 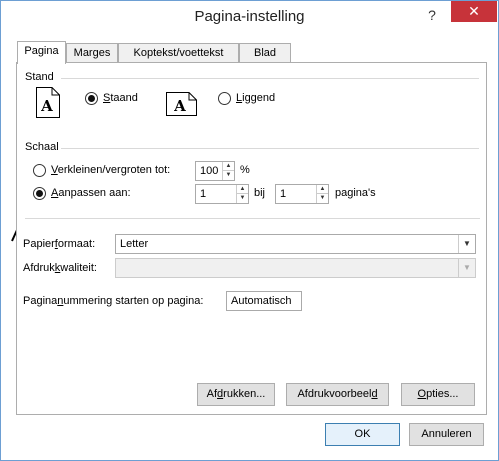 What do you see at coordinates (224, 98) in the screenshot?
I see `liggend-radio` at bounding box center [224, 98].